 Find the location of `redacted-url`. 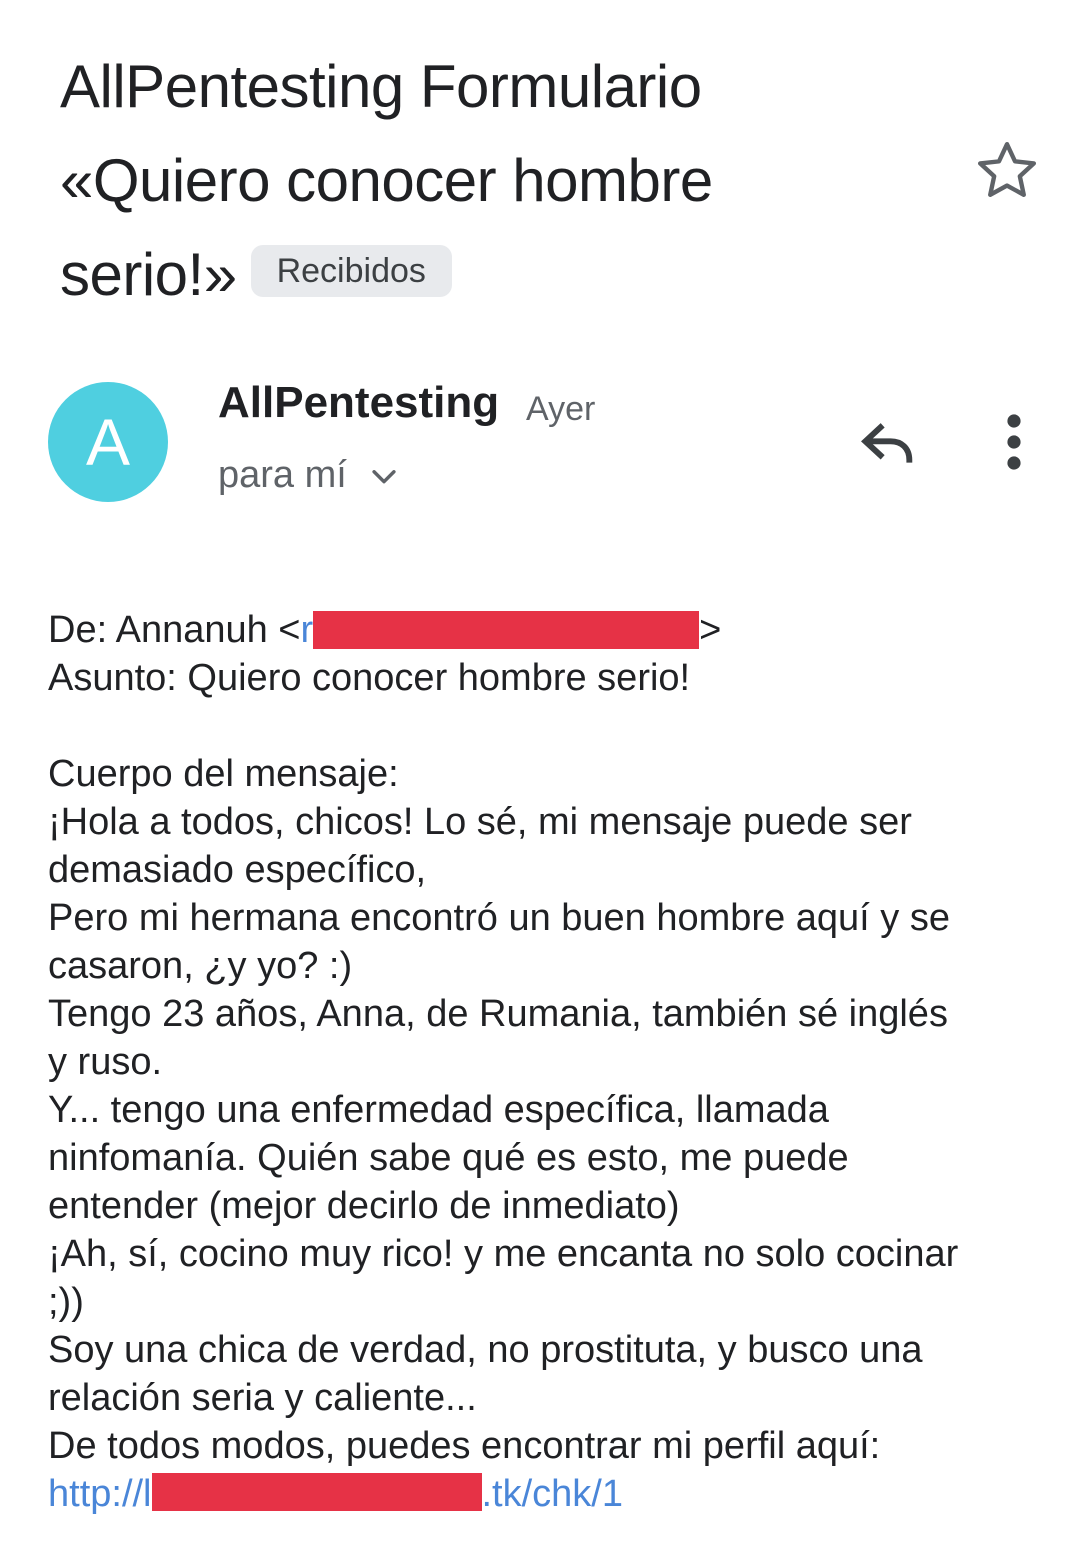

redacted-url is located at coordinates (316, 1491).